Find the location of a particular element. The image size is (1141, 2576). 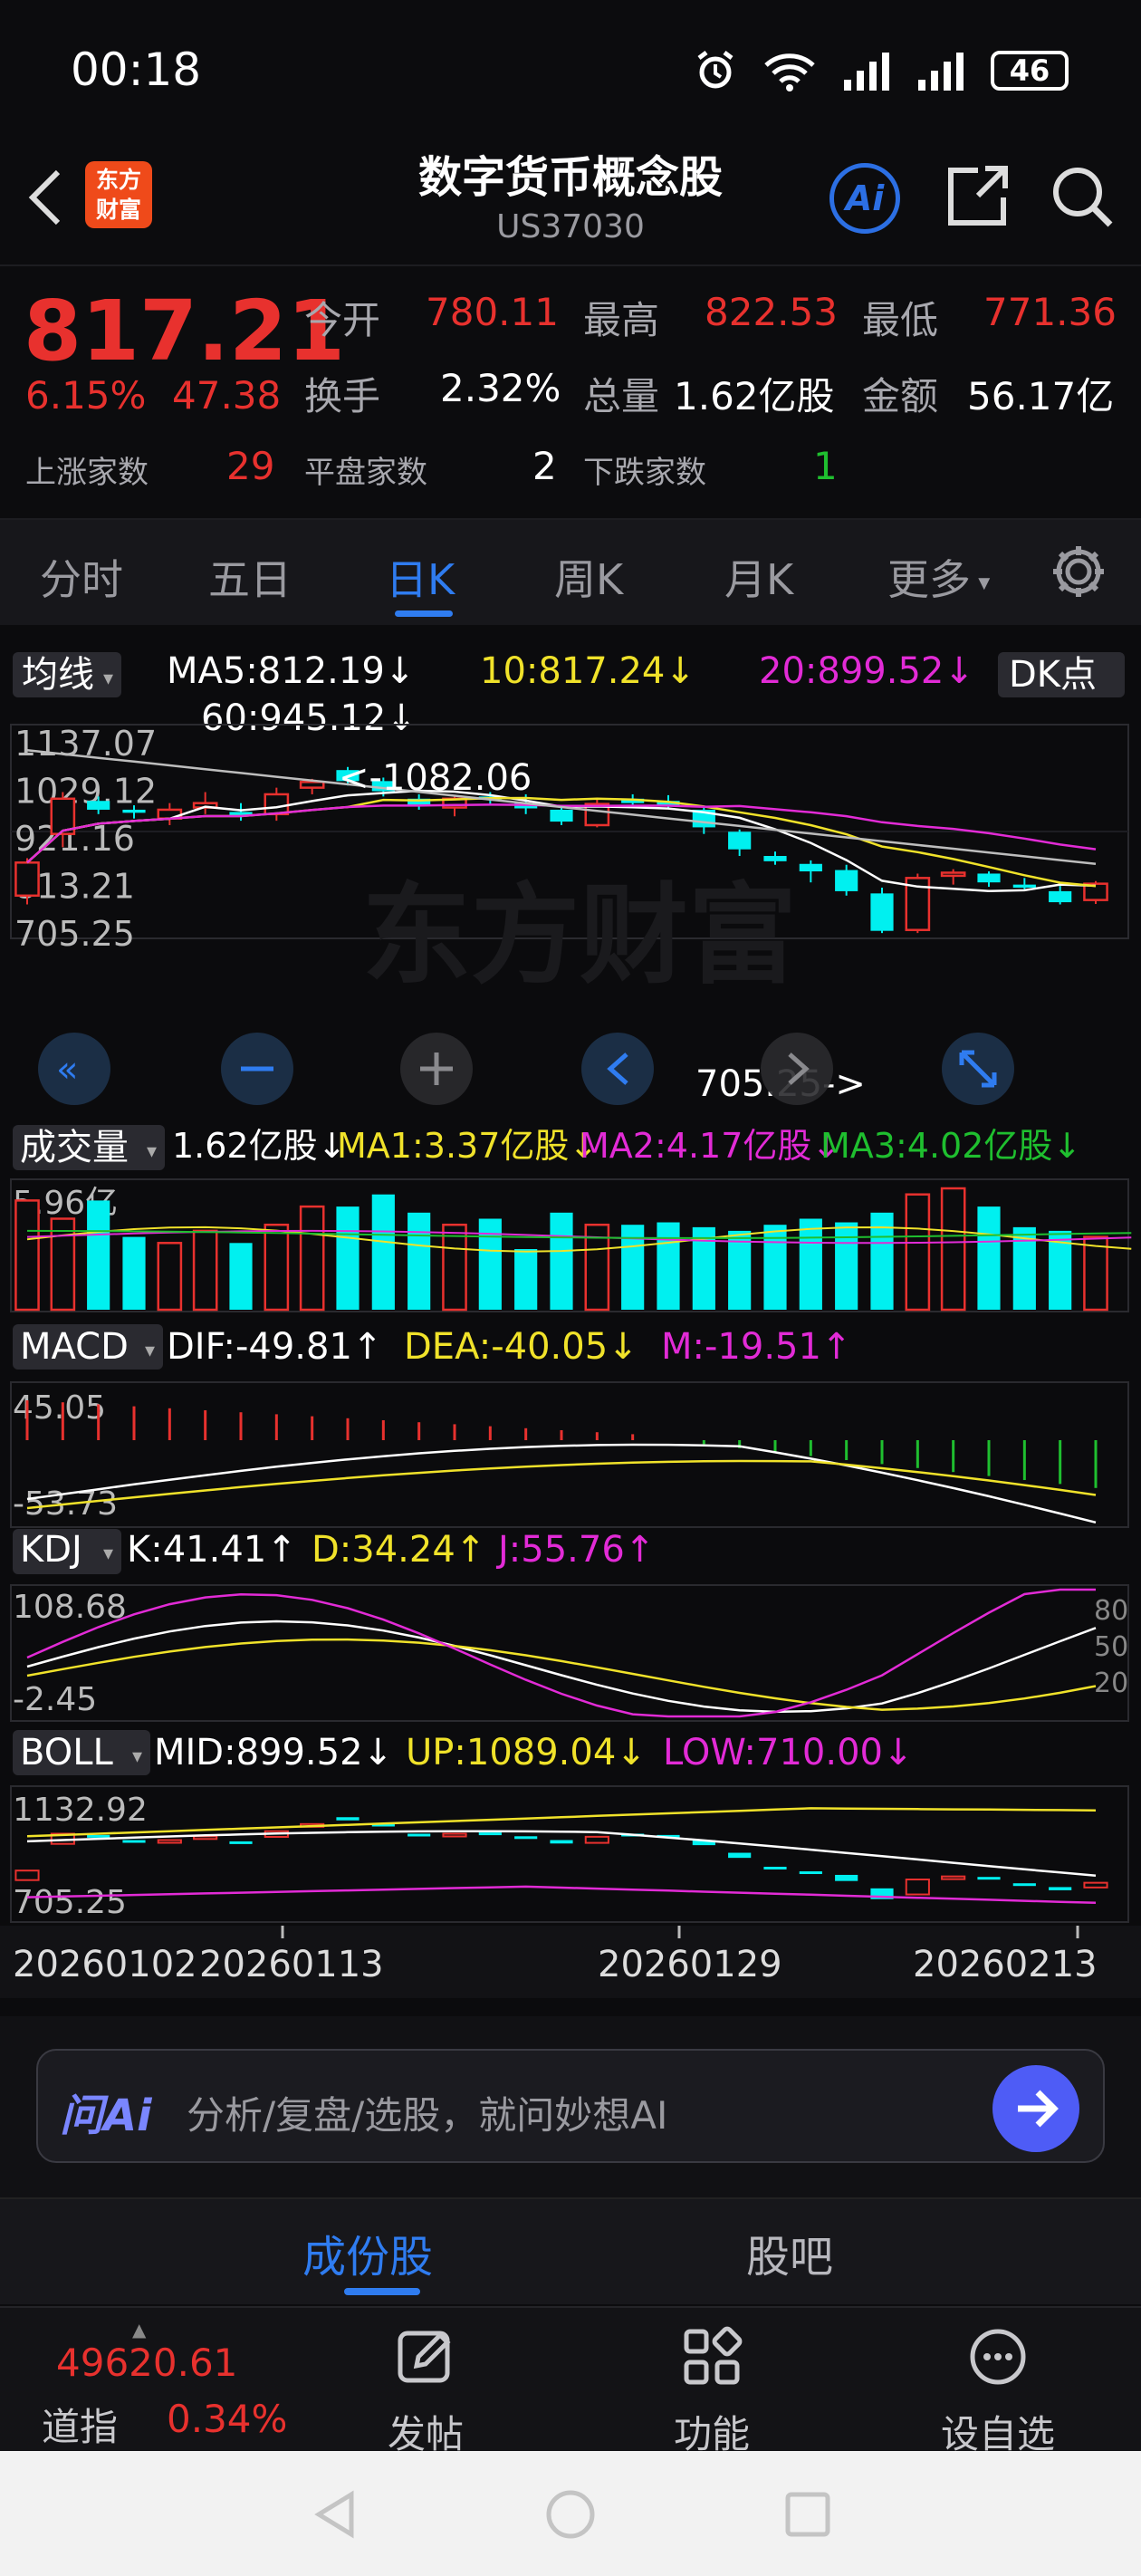

volume-ma2-legend: MA2:4.17亿股↓ is located at coordinates (710, 1146).